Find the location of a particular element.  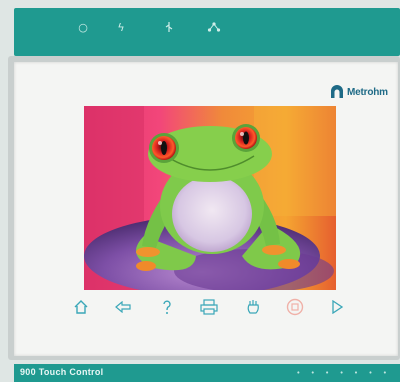

metrohm-logo-icon is located at coordinates (337, 91).